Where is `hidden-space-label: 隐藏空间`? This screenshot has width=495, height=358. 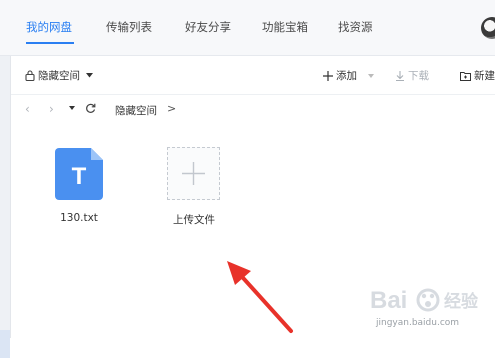 hidden-space-label: 隐藏空间 is located at coordinates (59, 76).